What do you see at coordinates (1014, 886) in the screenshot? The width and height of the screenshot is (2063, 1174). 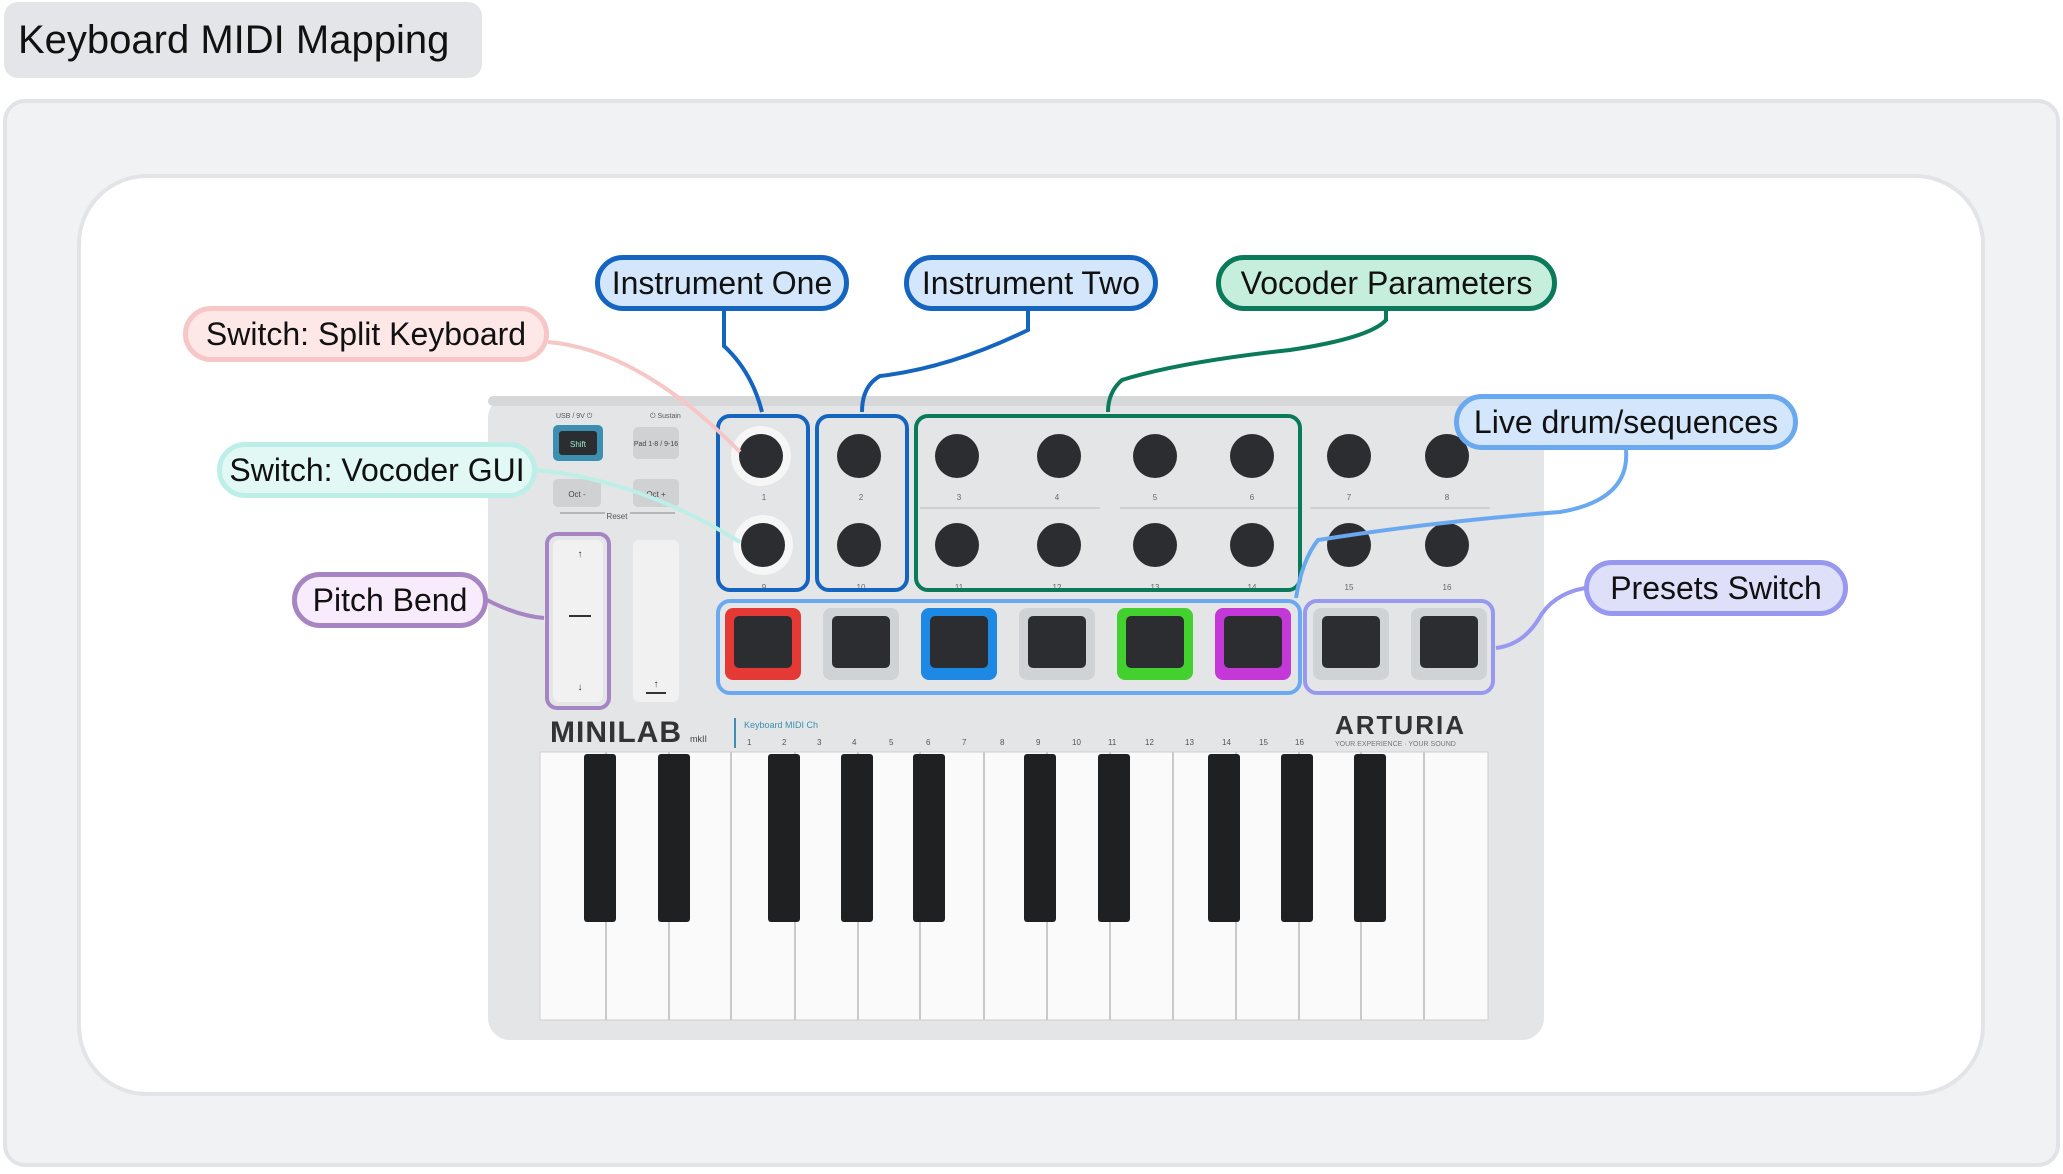 I see `keybed` at bounding box center [1014, 886].